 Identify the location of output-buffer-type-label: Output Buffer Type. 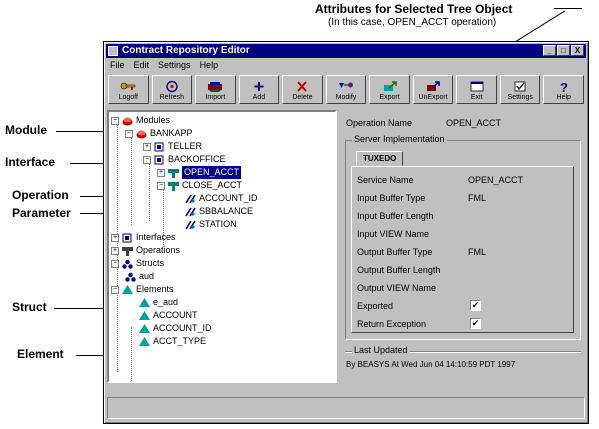
(395, 252).